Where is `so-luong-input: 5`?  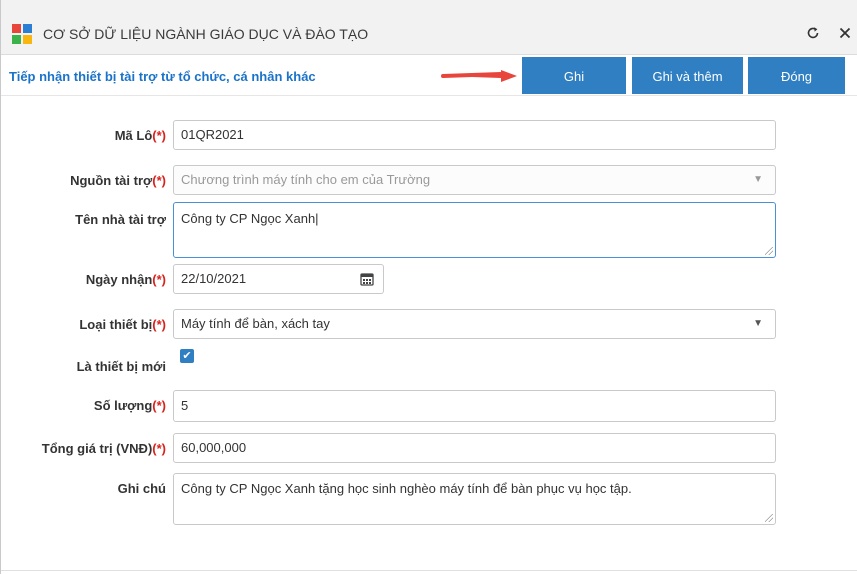 so-luong-input: 5 is located at coordinates (474, 406).